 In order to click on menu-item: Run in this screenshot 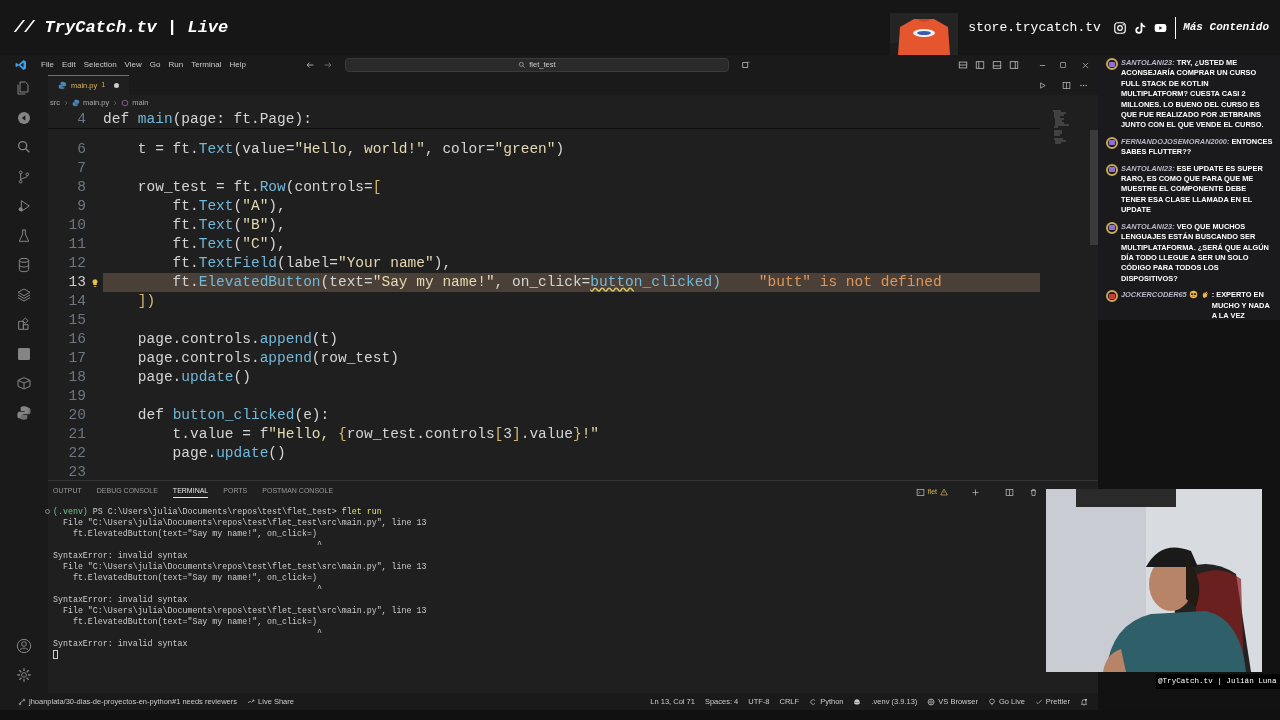, I will do `click(176, 65)`.